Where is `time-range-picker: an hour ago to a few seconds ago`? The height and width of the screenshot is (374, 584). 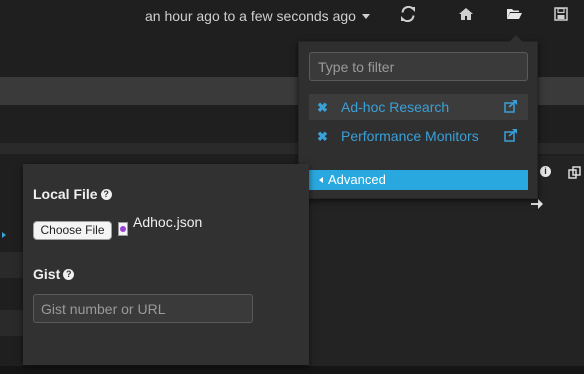
time-range-picker: an hour ago to a few seconds ago is located at coordinates (257, 16).